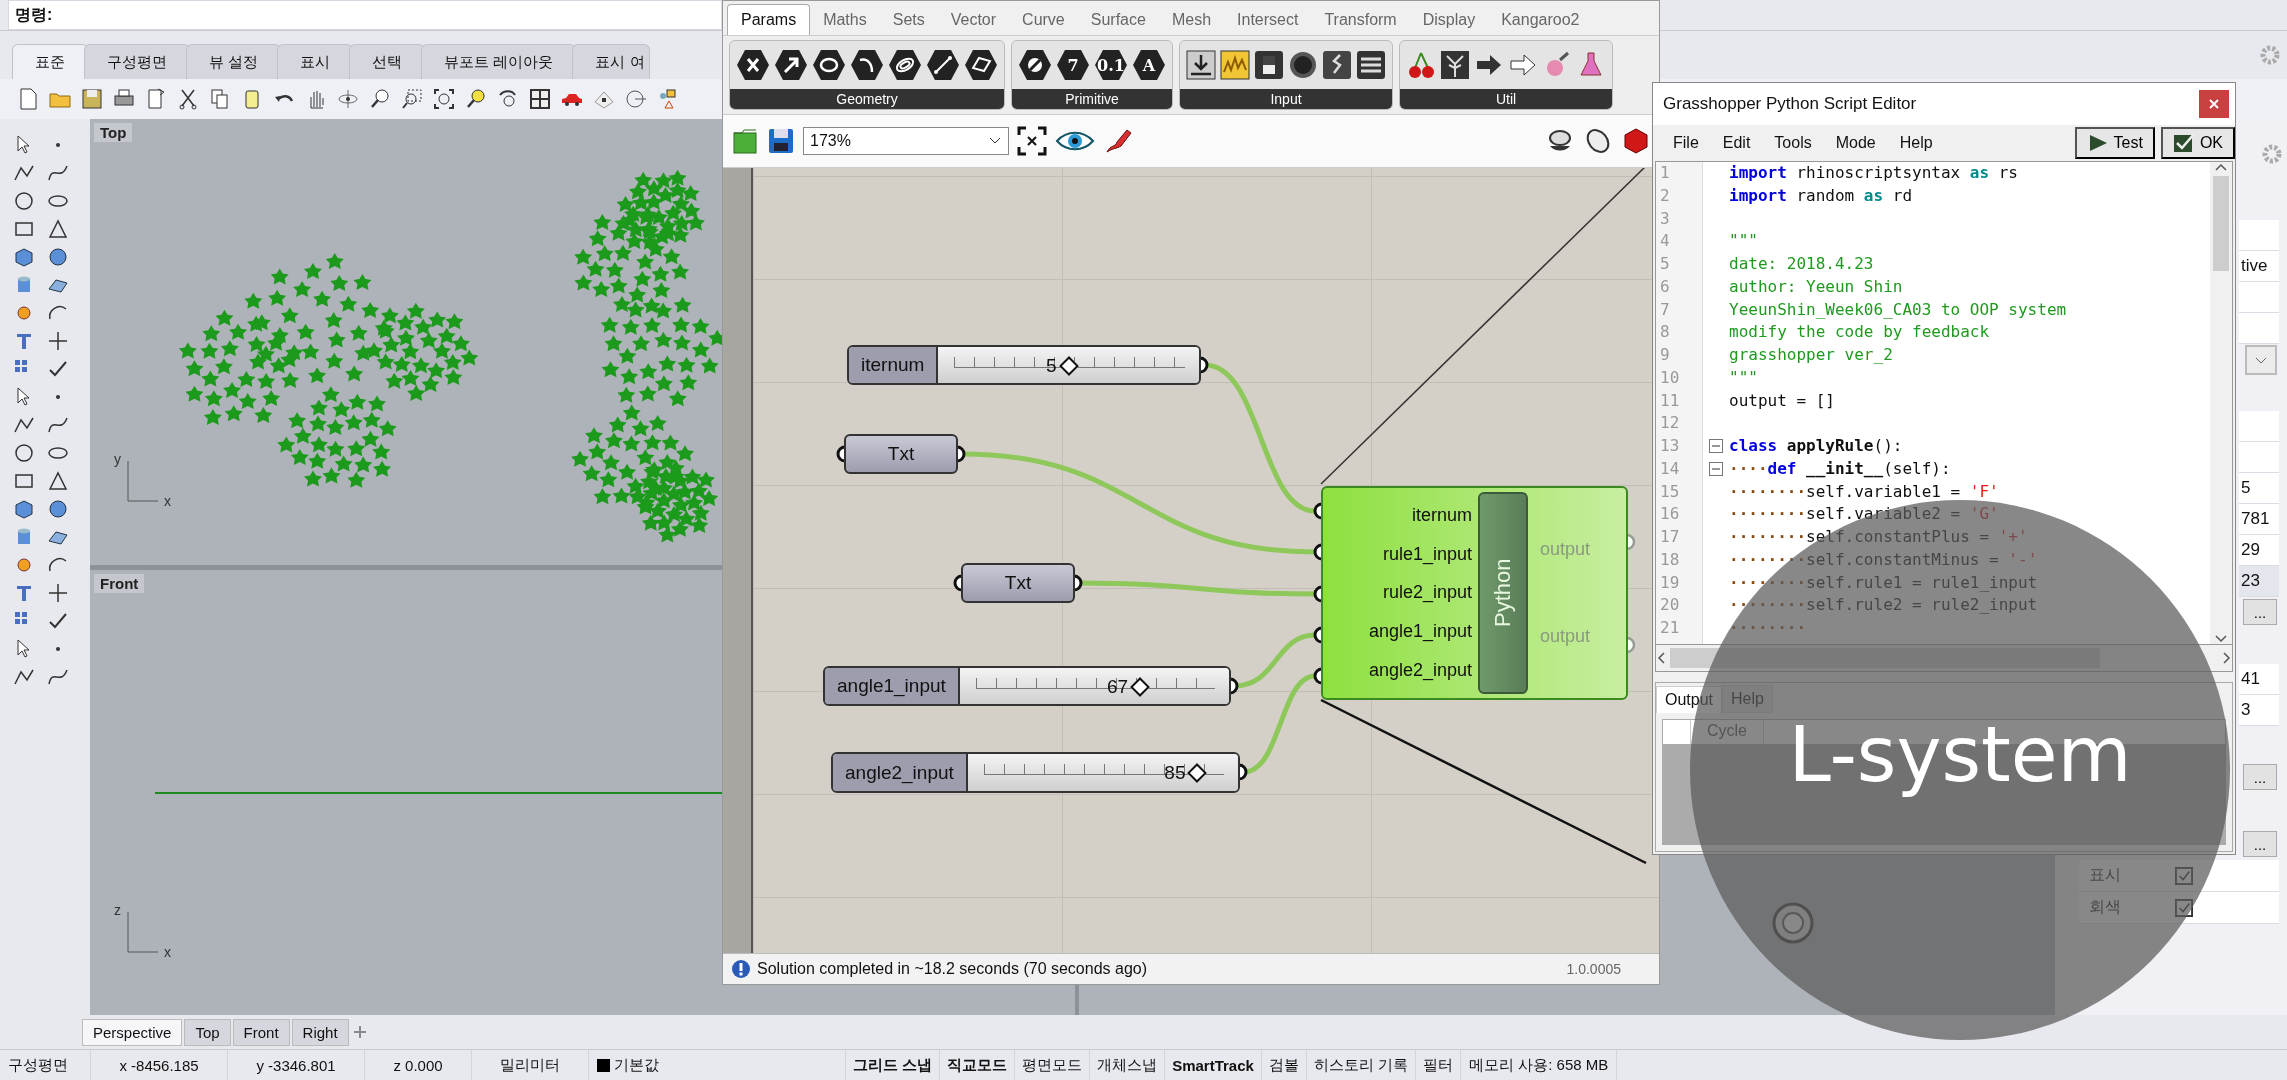 Image resolution: width=2287 pixels, height=1080 pixels. I want to click on save-icon, so click(781, 141).